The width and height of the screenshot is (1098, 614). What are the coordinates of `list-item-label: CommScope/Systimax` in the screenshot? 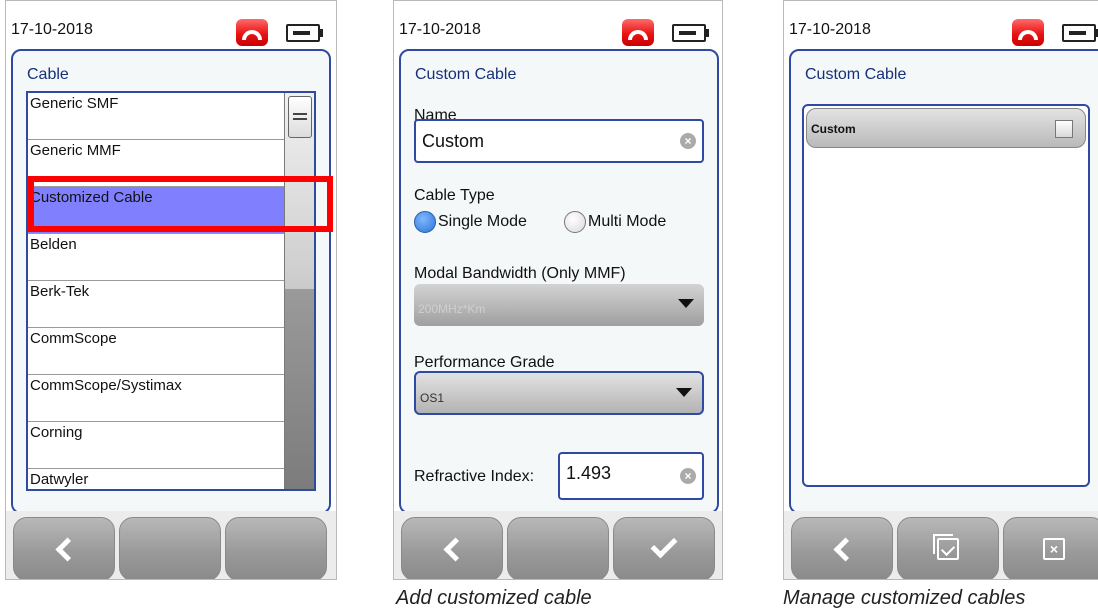 It's located at (106, 385).